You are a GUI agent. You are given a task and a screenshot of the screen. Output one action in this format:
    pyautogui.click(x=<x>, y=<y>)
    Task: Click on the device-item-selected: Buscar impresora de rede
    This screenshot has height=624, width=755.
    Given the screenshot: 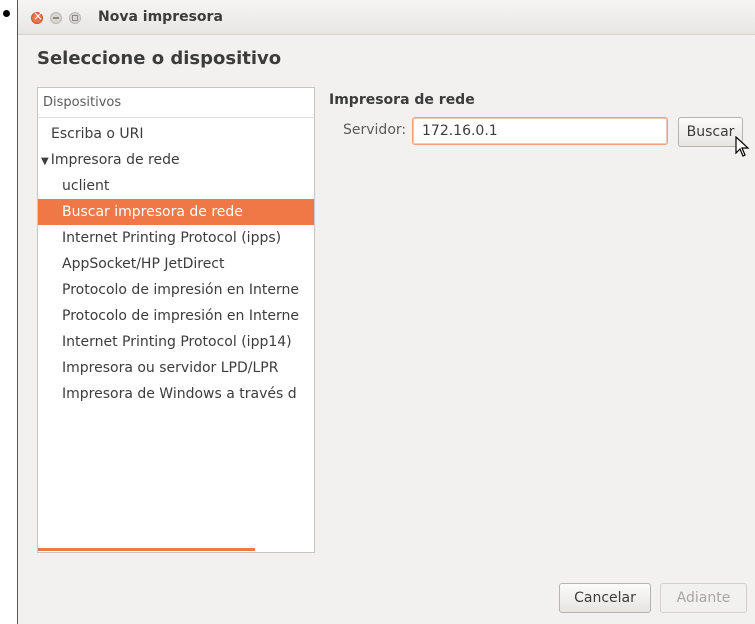 What is the action you would take?
    pyautogui.click(x=176, y=212)
    